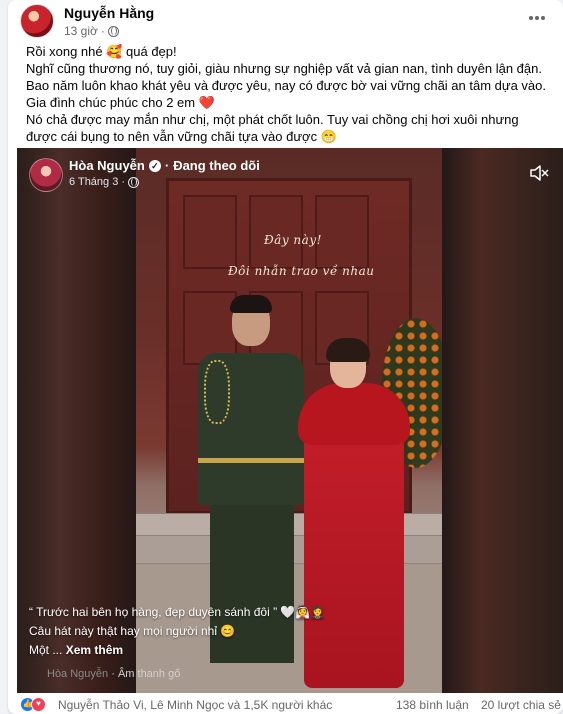  I want to click on mute-icon, so click(539, 173).